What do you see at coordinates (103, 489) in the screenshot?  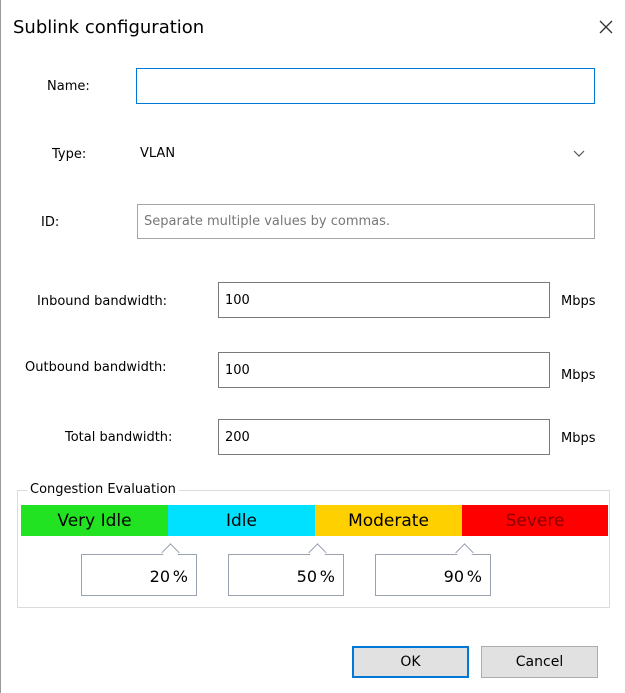 I see `congestion-group-title: Congestion Evaluation` at bounding box center [103, 489].